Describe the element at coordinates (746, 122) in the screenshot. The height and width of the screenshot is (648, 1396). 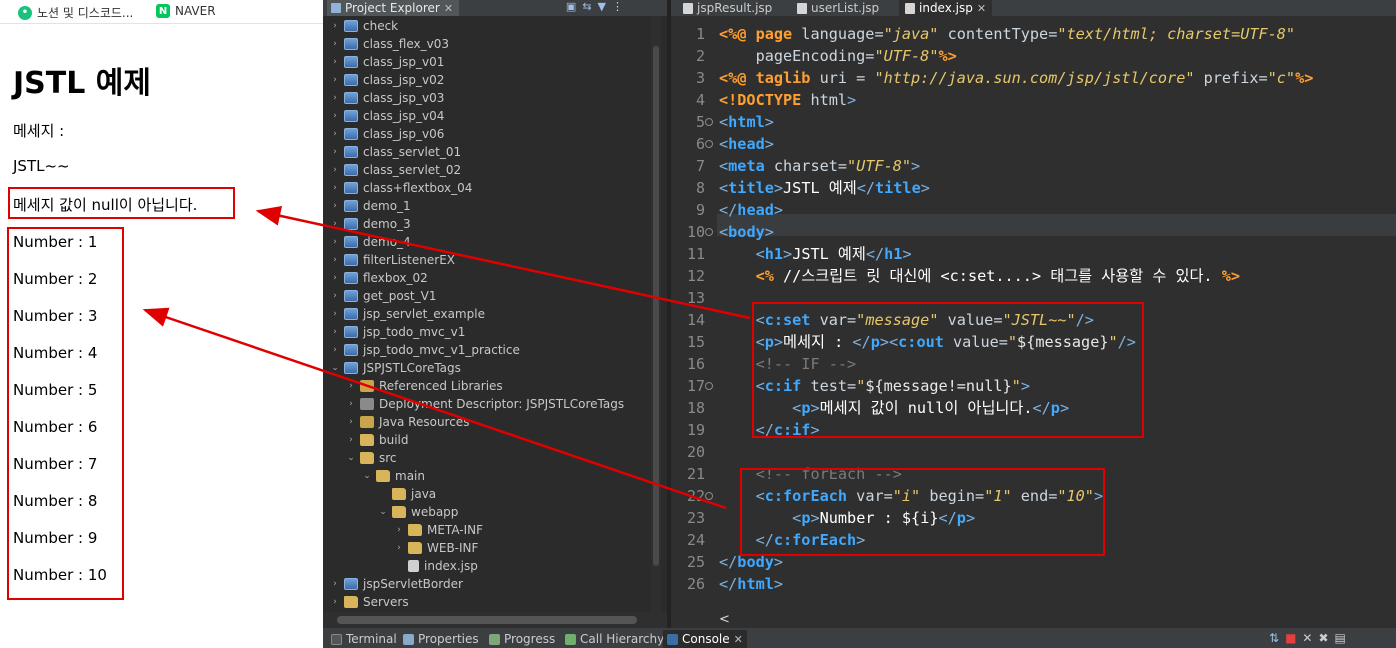
I see `code-line: <html>` at that location.